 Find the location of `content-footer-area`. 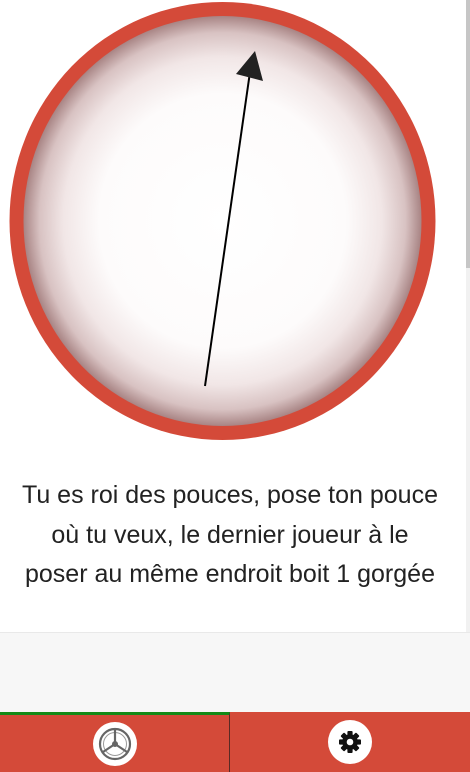

content-footer-area is located at coordinates (235, 672).